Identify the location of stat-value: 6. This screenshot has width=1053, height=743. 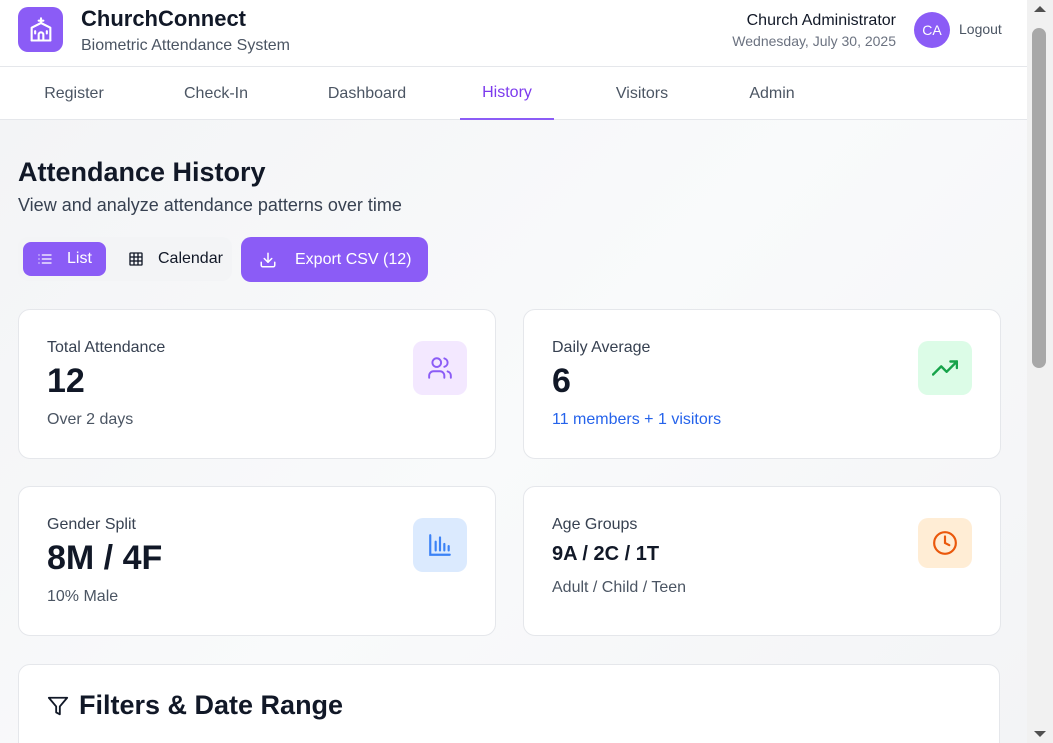
(561, 381).